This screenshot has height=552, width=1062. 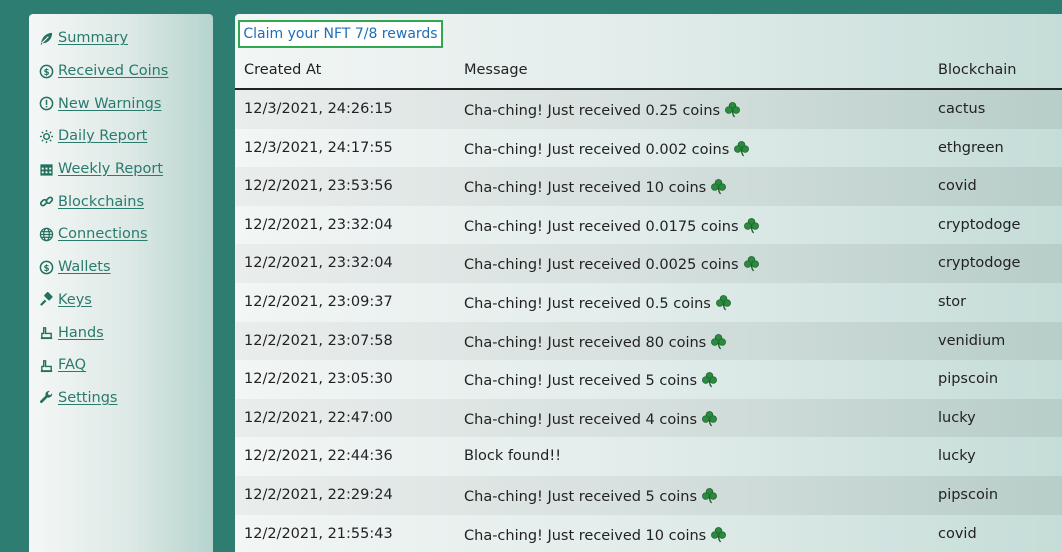 I want to click on sidebar-item-received-coins: $ Received Coins, so click(x=121, y=71).